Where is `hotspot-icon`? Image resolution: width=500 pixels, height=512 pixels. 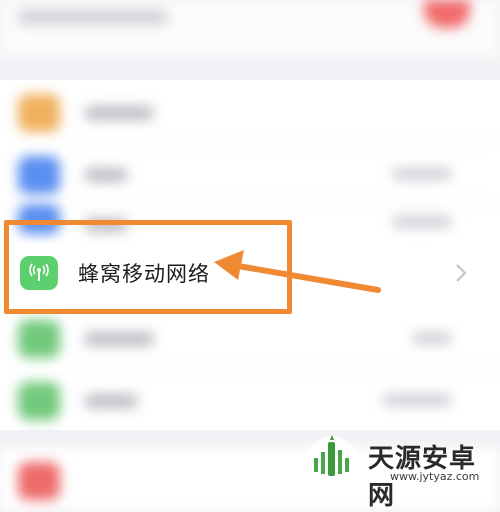
hotspot-icon is located at coordinates (39, 339).